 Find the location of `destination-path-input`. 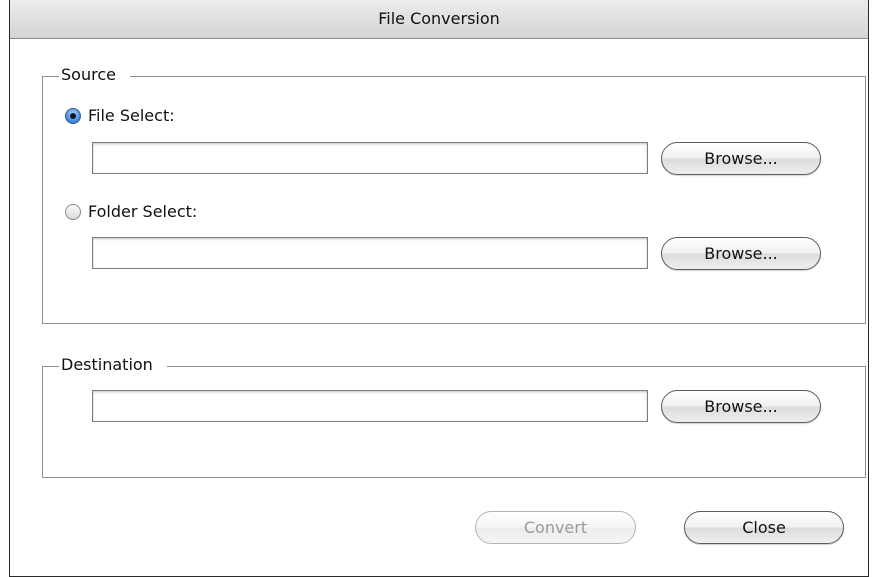

destination-path-input is located at coordinates (370, 406).